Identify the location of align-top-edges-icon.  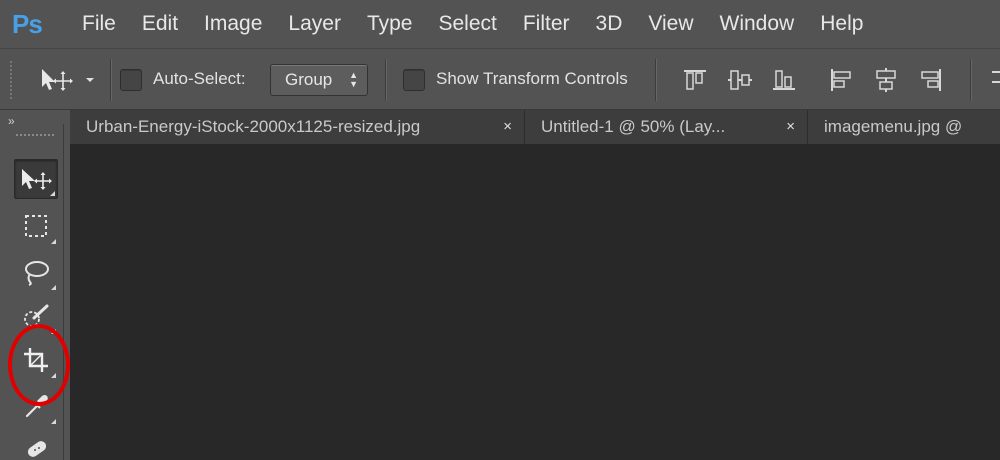
(695, 80).